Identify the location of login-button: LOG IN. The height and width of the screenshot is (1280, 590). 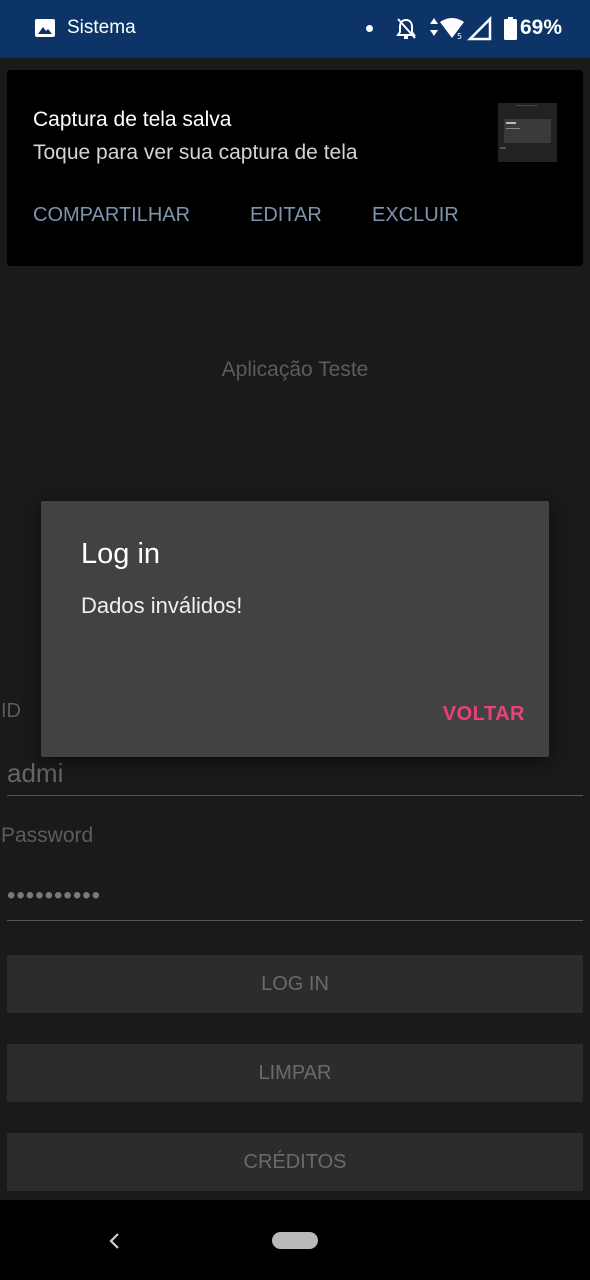
(295, 984).